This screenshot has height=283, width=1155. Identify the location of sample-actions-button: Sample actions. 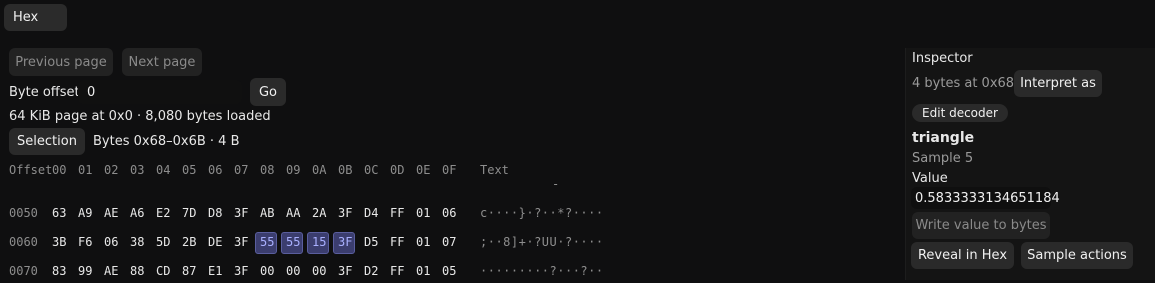
(1077, 255).